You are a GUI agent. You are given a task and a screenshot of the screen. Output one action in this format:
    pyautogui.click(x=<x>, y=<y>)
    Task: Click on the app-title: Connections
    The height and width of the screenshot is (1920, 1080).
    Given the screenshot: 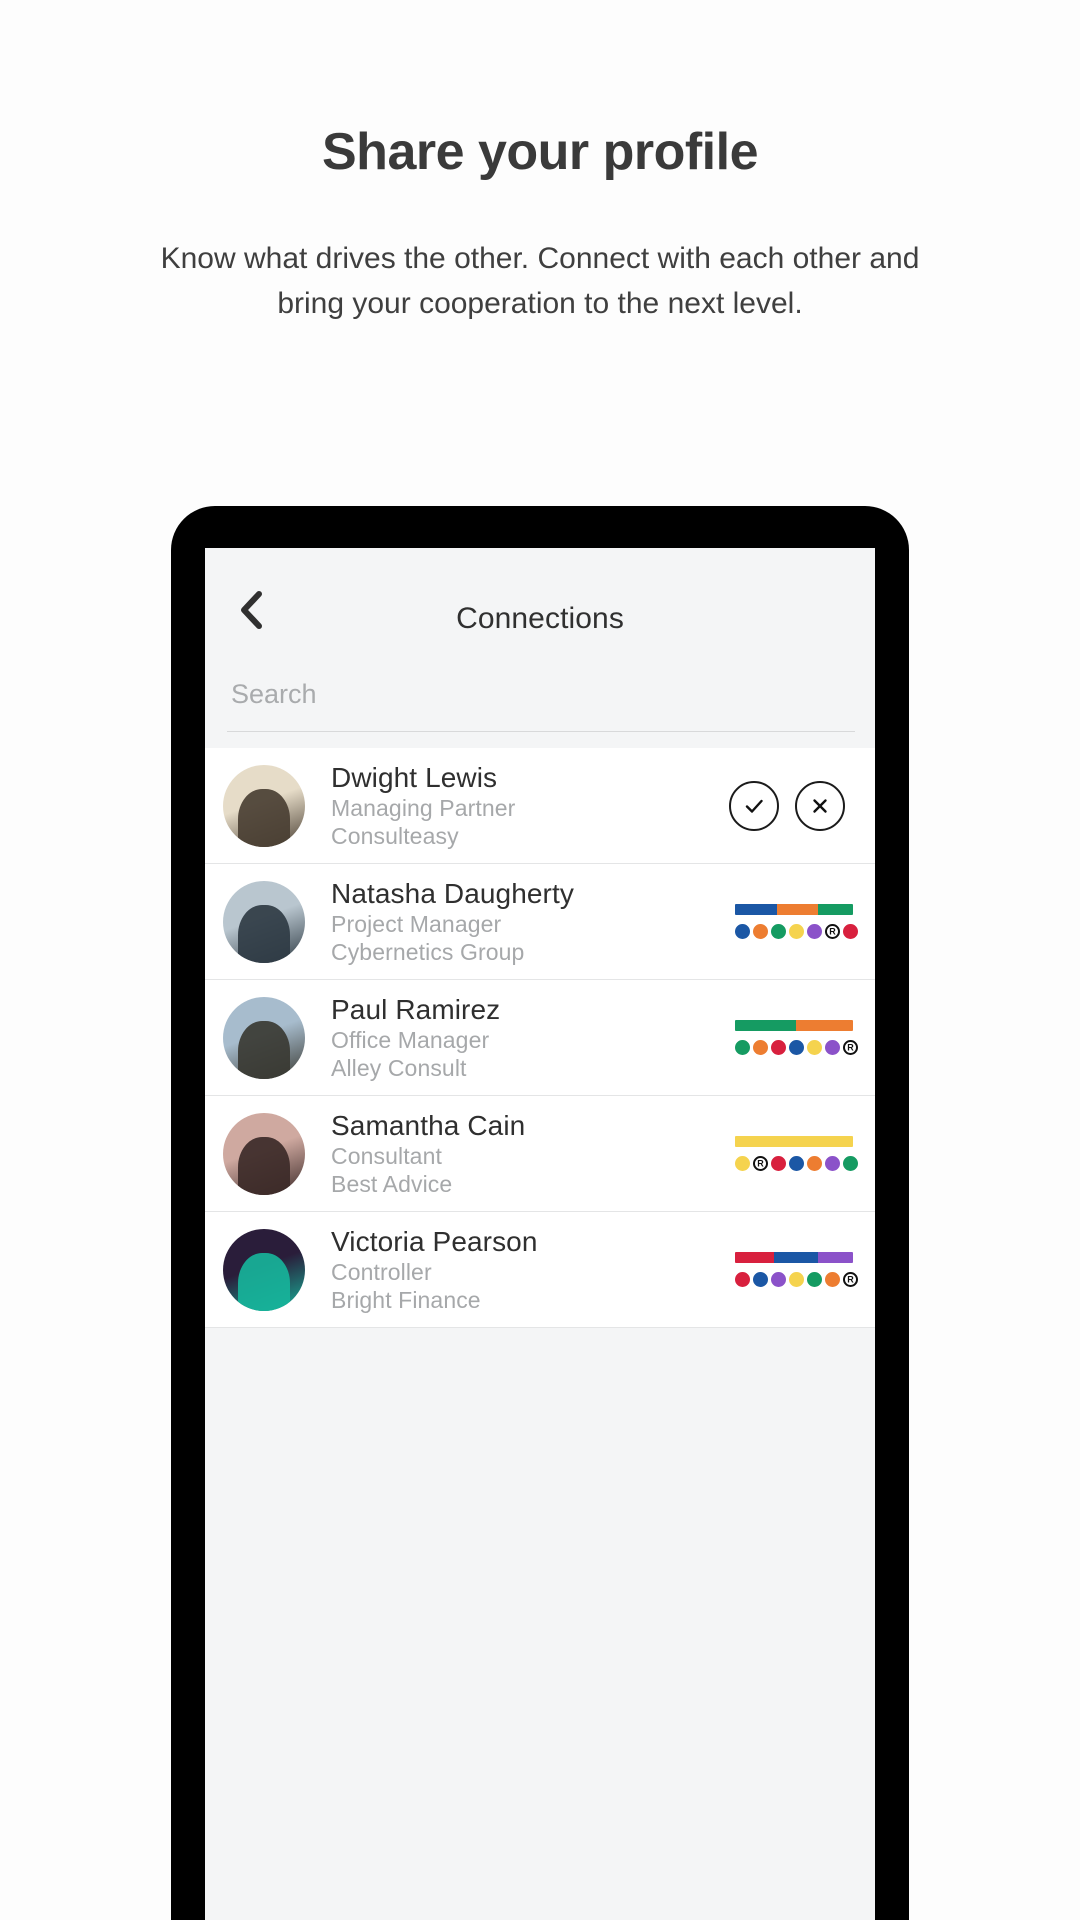 What is the action you would take?
    pyautogui.click(x=540, y=618)
    